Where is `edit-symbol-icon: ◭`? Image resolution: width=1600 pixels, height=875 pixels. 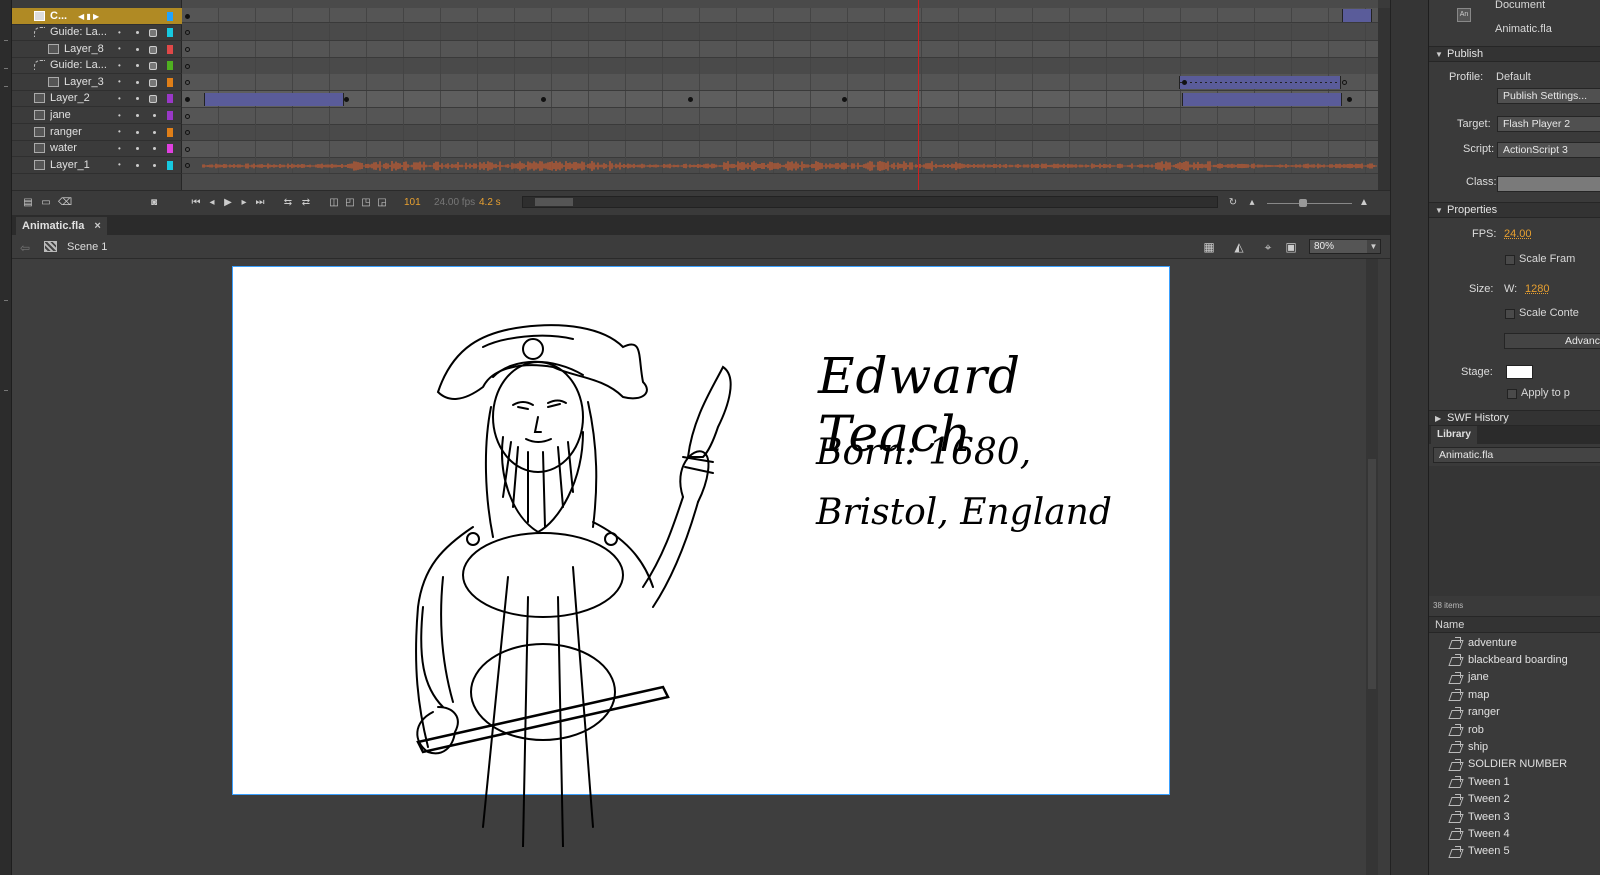 edit-symbol-icon: ◭ is located at coordinates (1239, 247).